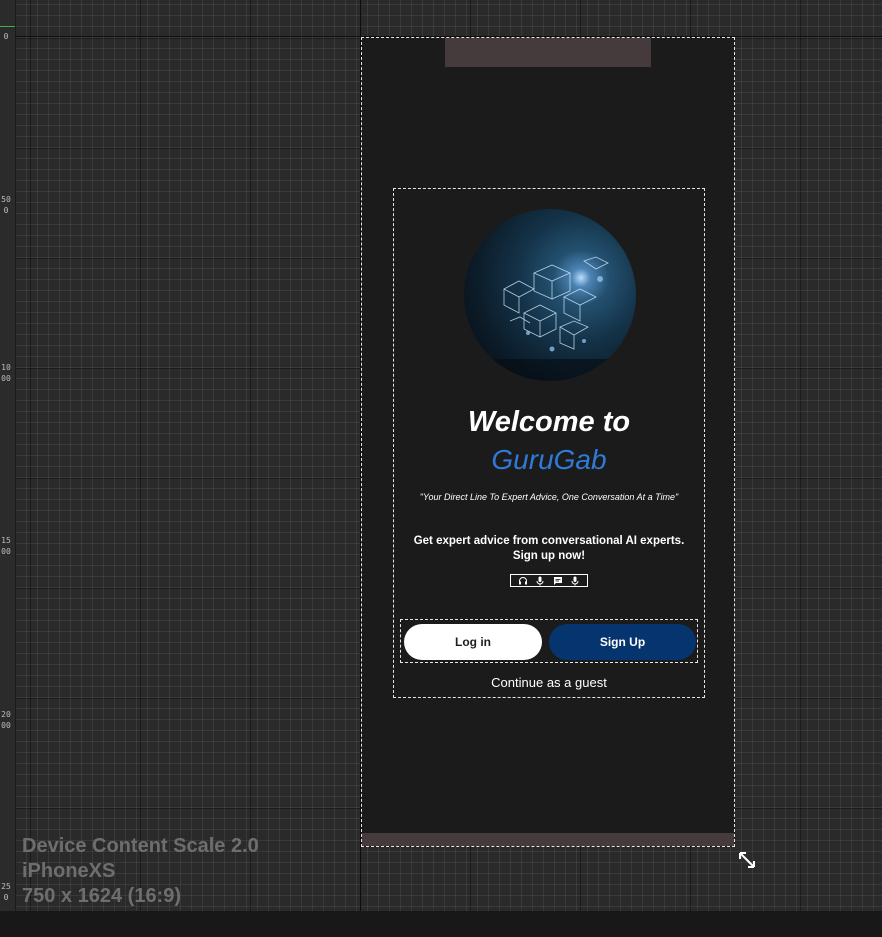 The image size is (882, 937). I want to click on ruler-label: 2000, so click(6, 720).